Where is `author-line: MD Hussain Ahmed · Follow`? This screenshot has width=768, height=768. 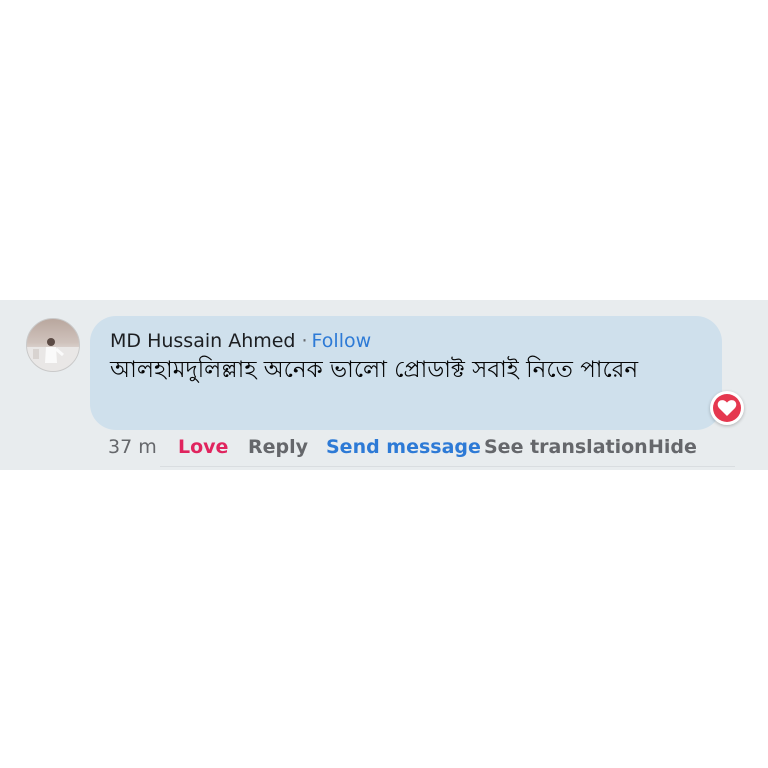 author-line: MD Hussain Ahmed · Follow is located at coordinates (240, 341).